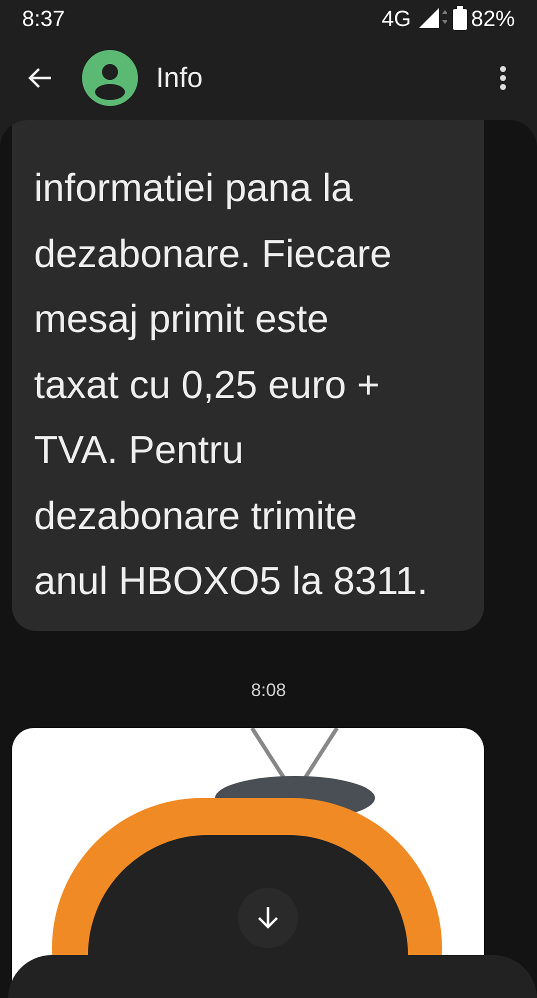 This screenshot has height=998, width=537. What do you see at coordinates (43, 18) in the screenshot?
I see `status-time: 8:37` at bounding box center [43, 18].